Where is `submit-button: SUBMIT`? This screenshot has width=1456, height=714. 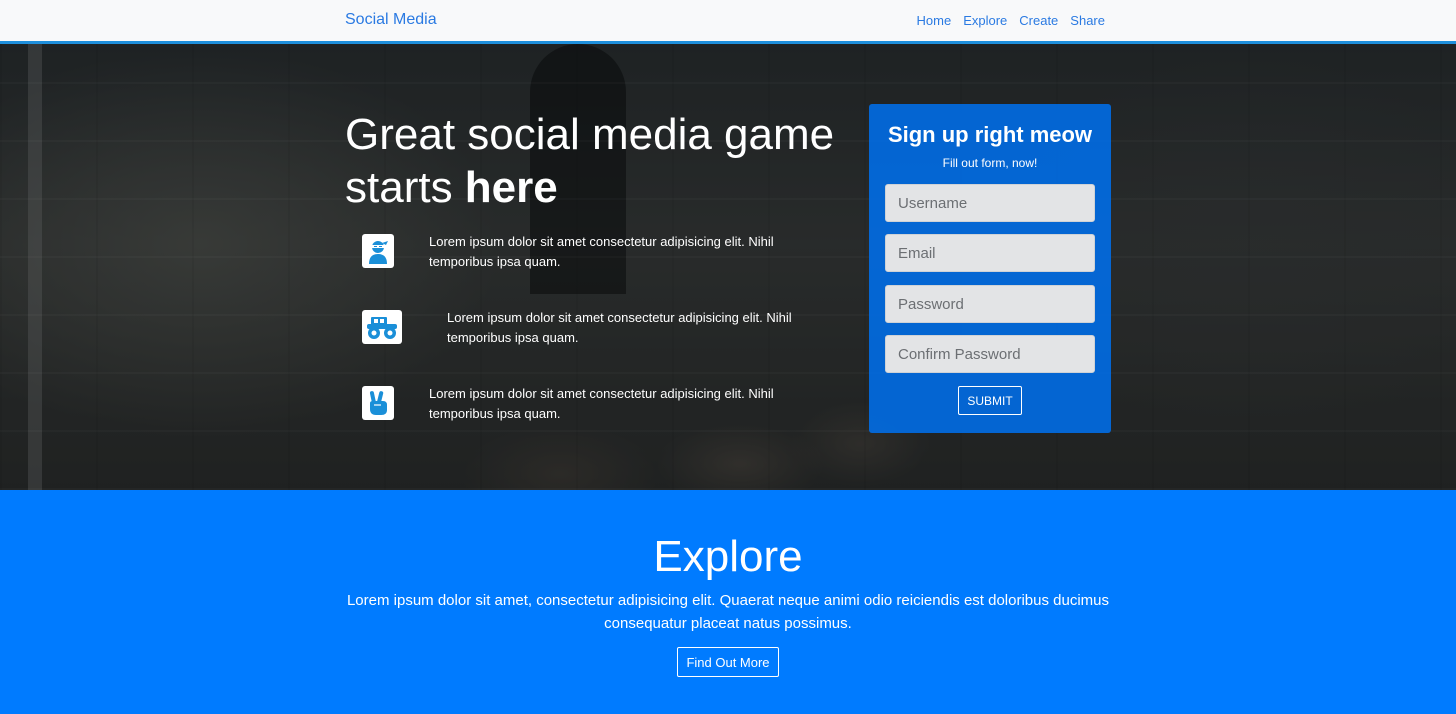 submit-button: SUBMIT is located at coordinates (990, 400).